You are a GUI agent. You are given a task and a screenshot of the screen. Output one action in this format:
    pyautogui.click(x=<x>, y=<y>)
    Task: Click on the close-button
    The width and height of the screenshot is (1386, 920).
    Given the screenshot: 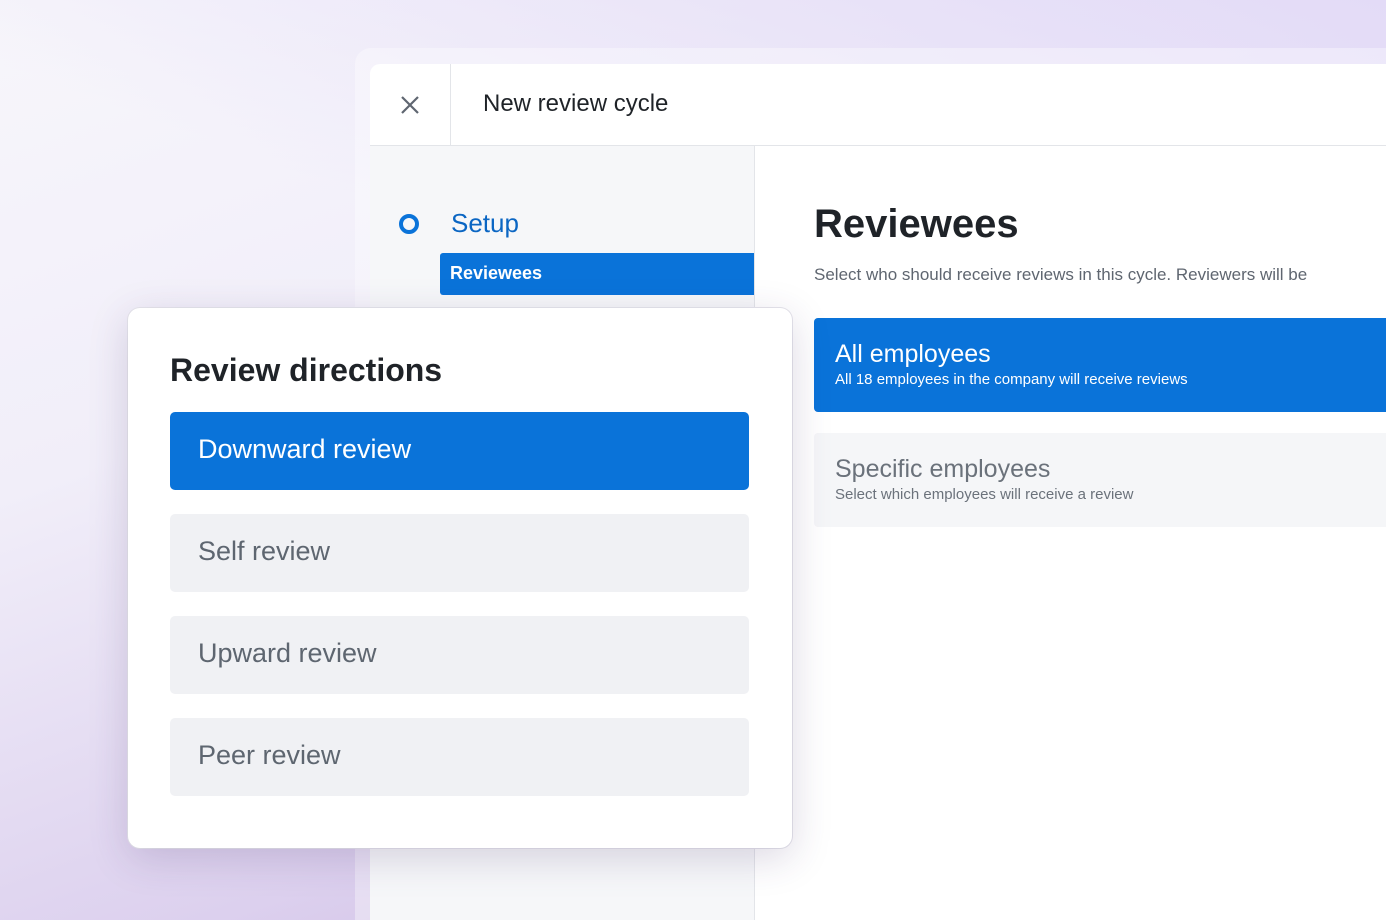 What is the action you would take?
    pyautogui.click(x=410, y=104)
    